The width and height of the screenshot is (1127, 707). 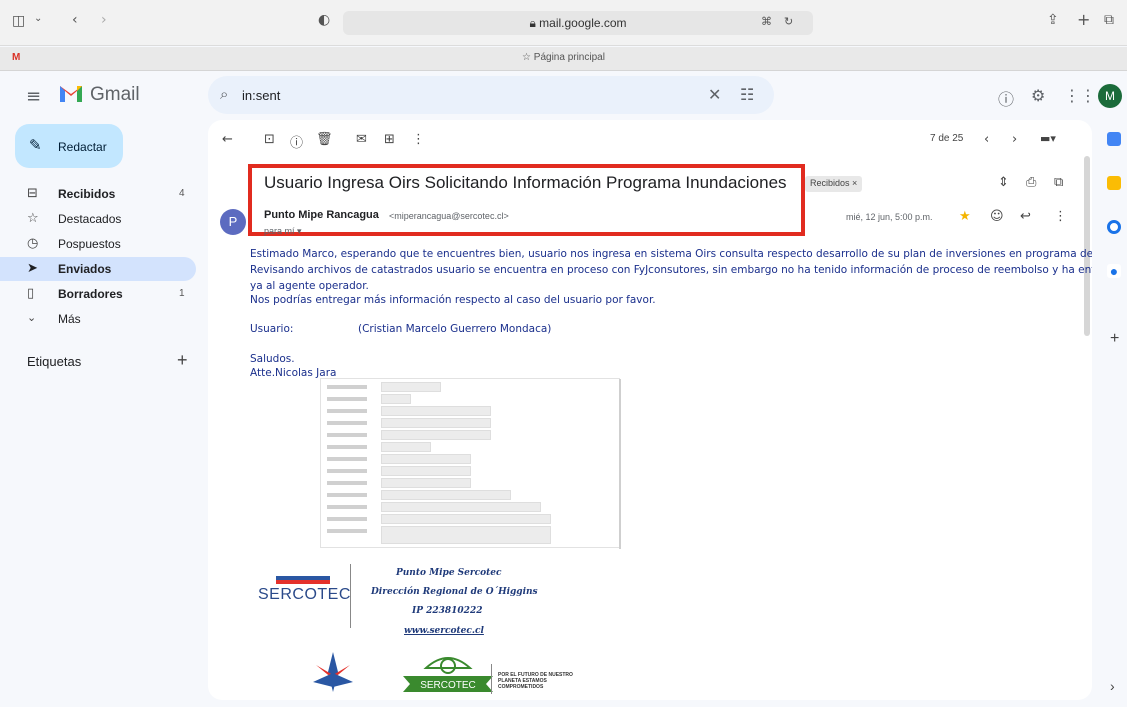 I want to click on user-value: (Cristian Marcelo Guerrero Mondaca), so click(x=455, y=329).